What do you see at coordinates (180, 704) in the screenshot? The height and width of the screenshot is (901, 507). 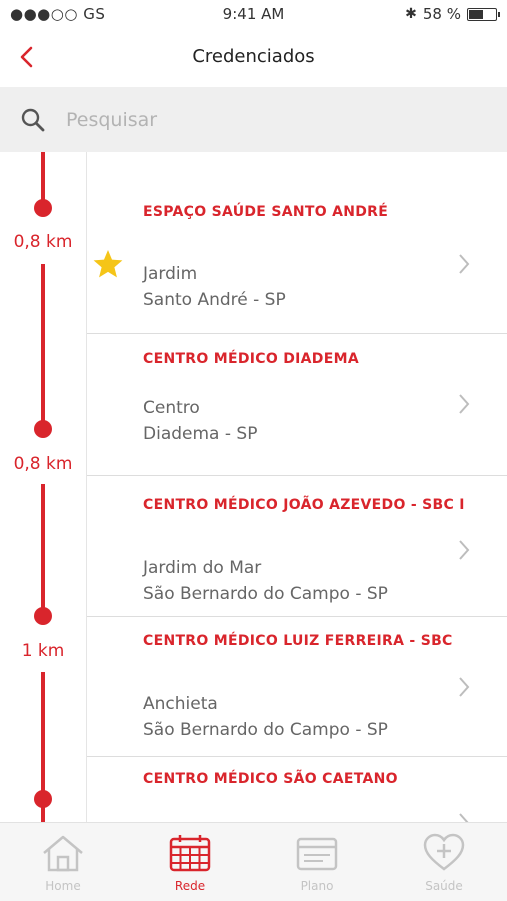 I see `provider-neighborhood: Anchieta` at bounding box center [180, 704].